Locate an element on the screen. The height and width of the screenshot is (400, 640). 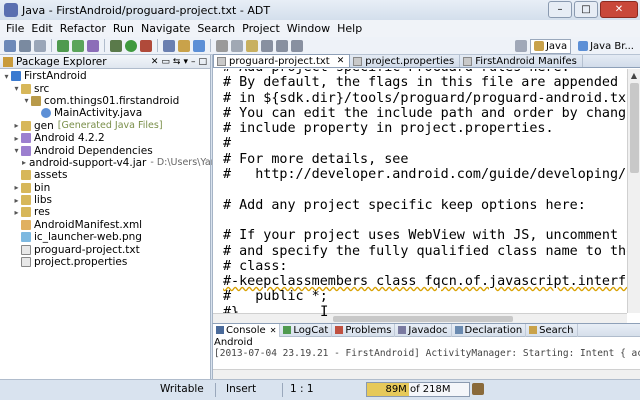
new-java-project-icon is located at coordinates (169, 45).